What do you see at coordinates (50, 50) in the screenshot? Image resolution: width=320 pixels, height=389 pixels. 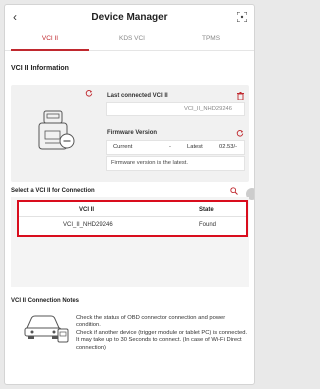 I see `active-tab-indicator` at bounding box center [50, 50].